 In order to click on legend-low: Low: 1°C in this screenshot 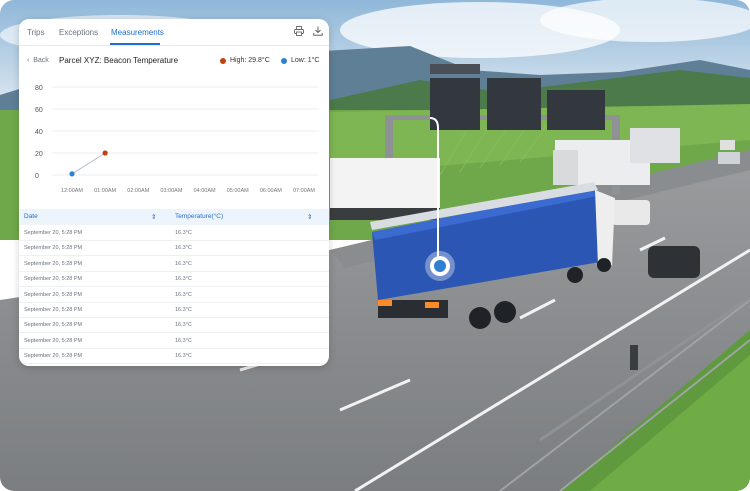, I will do `click(300, 60)`.